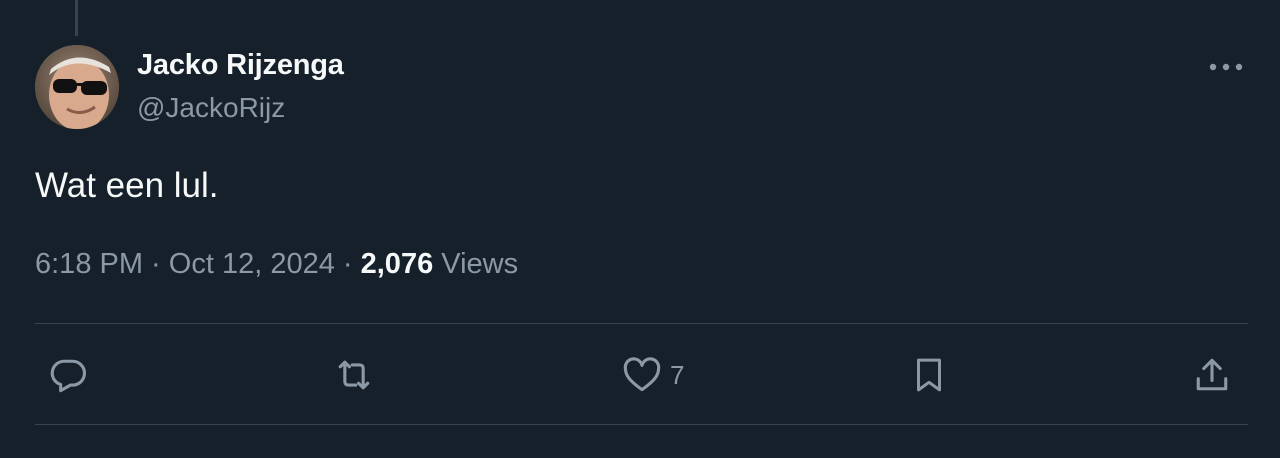 The image size is (1280, 458). I want to click on reply-button, so click(68, 375).